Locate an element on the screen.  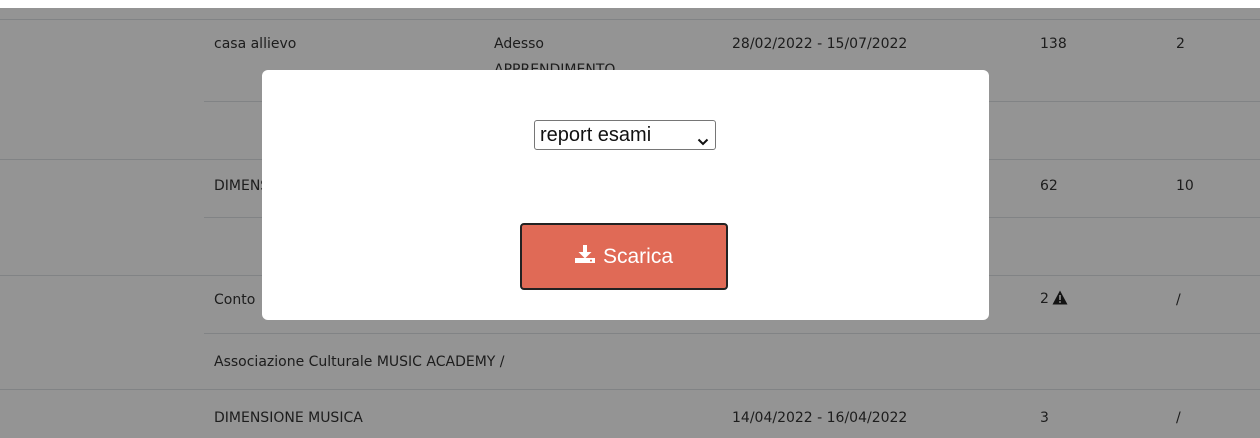
report-type-select: report esami is located at coordinates (625, 135).